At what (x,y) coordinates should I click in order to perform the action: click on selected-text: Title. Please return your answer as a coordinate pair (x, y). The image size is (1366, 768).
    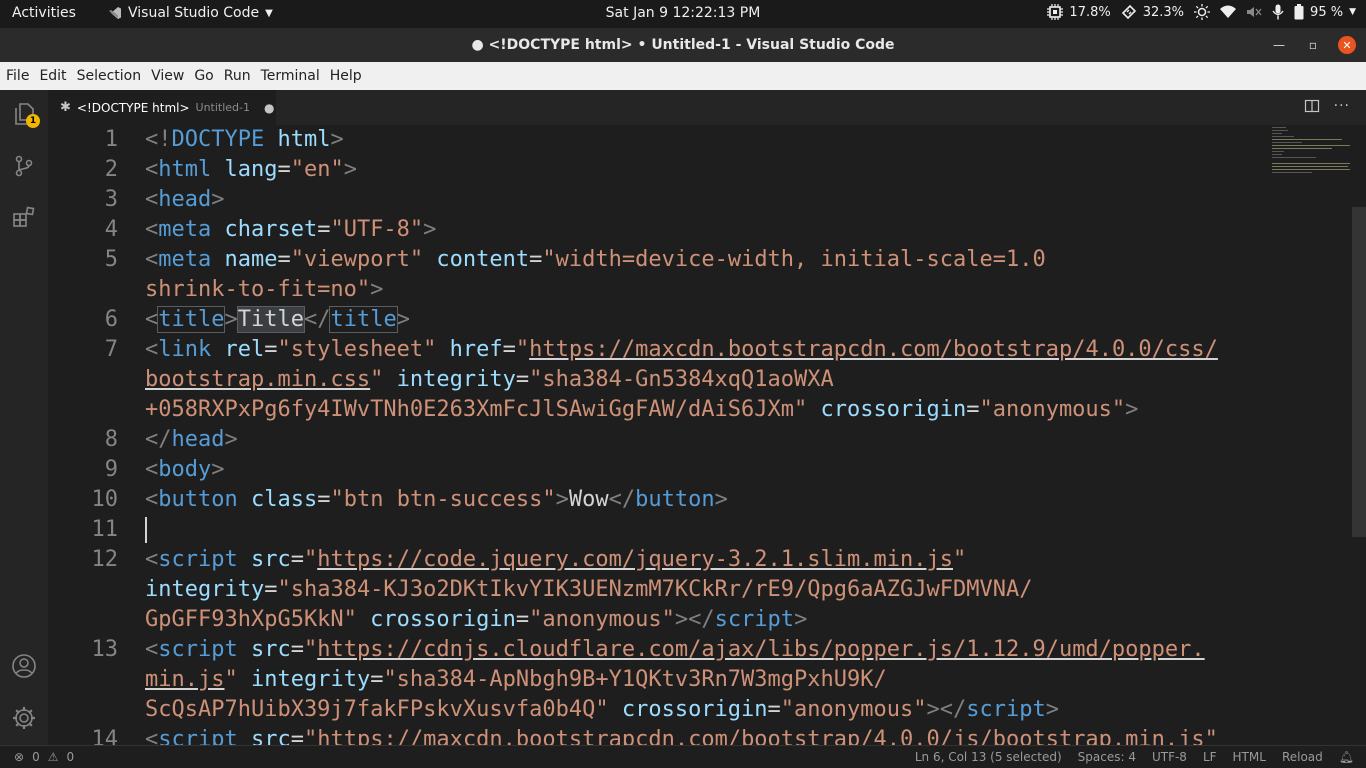
    Looking at the image, I should click on (270, 319).